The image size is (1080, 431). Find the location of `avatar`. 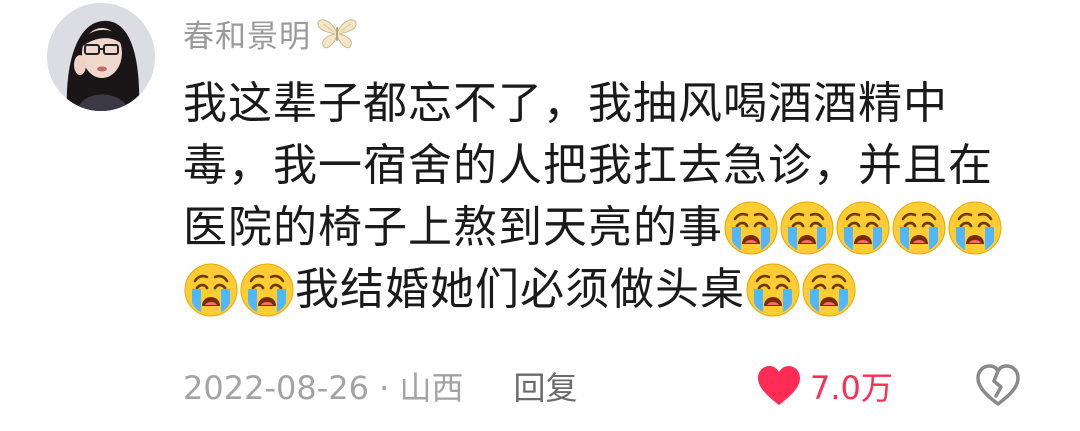

avatar is located at coordinates (101, 57).